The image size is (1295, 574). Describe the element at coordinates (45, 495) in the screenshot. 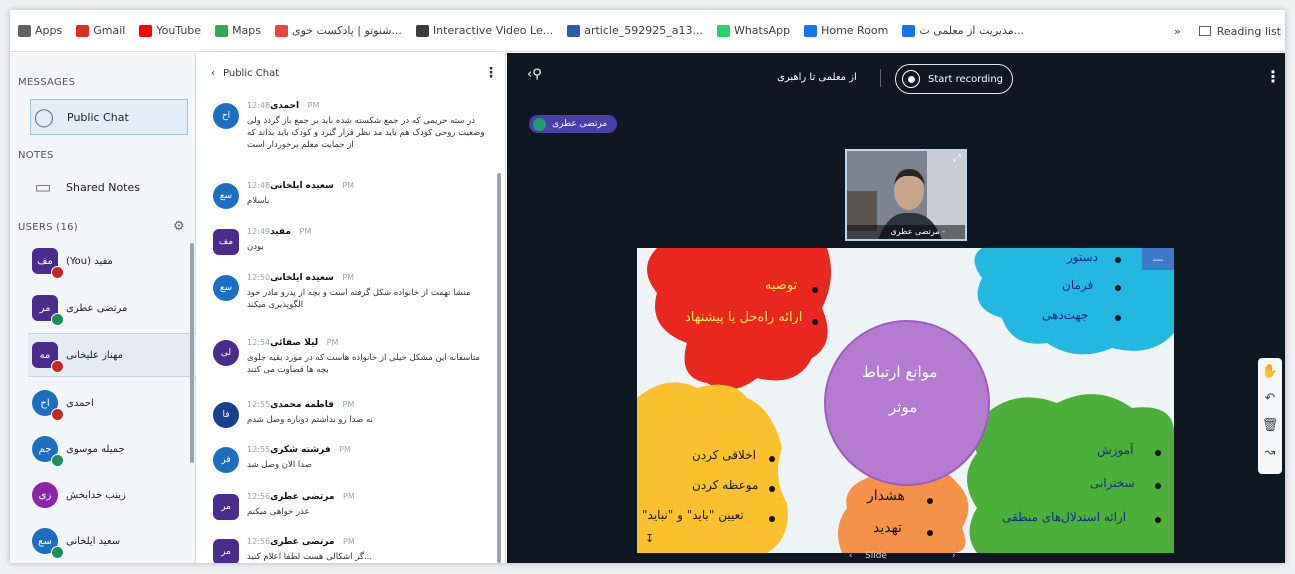

I see `avatar: زی` at that location.